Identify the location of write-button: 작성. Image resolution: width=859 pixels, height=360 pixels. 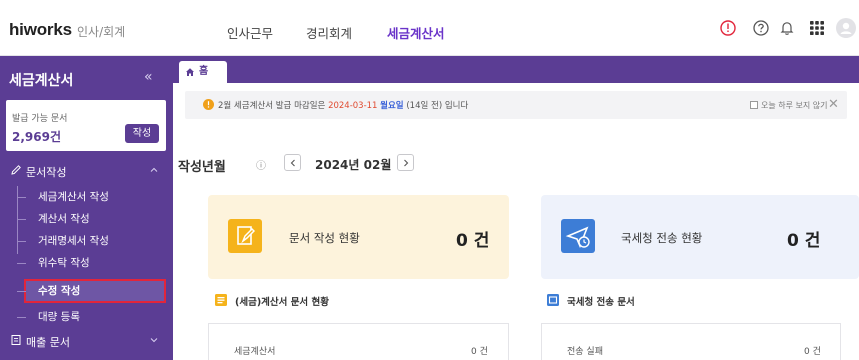
(142, 133).